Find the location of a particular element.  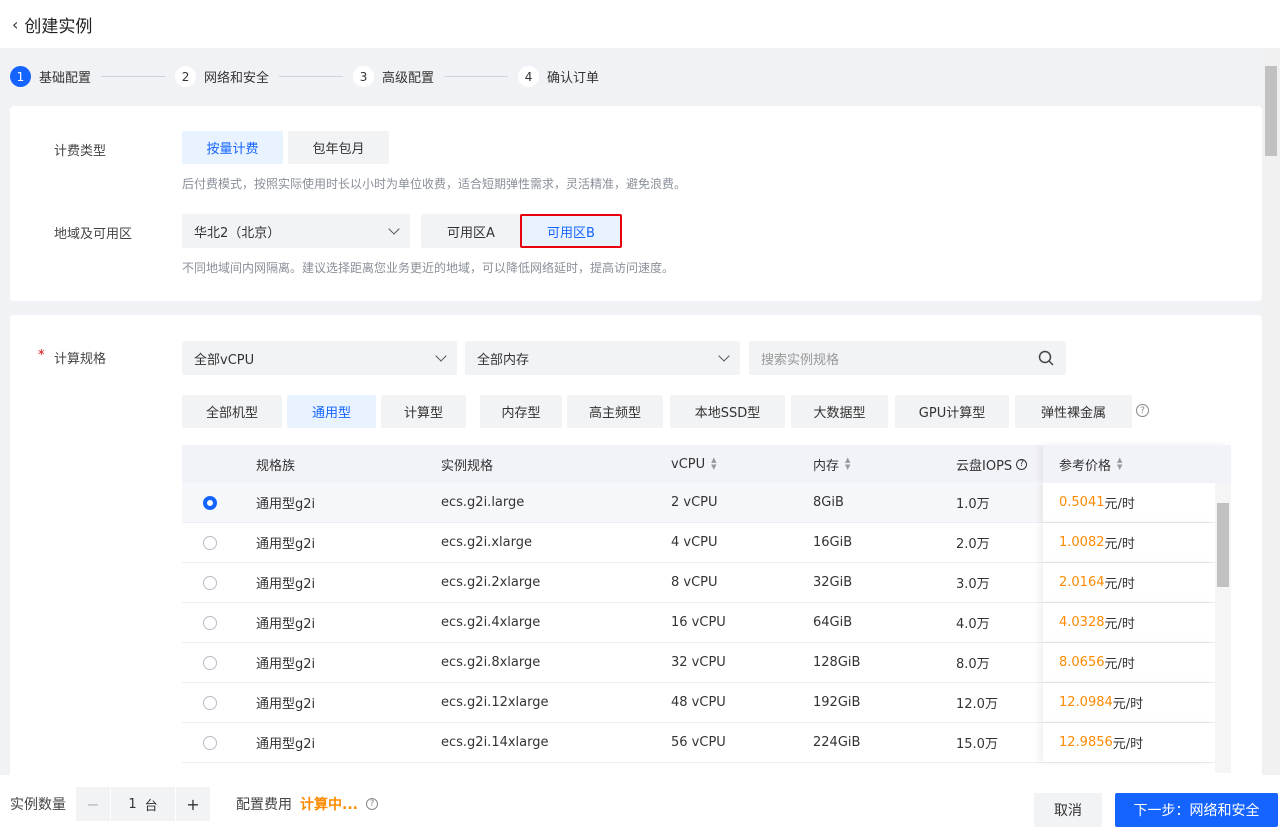

page-scrollbar is located at coordinates (1271, 411).